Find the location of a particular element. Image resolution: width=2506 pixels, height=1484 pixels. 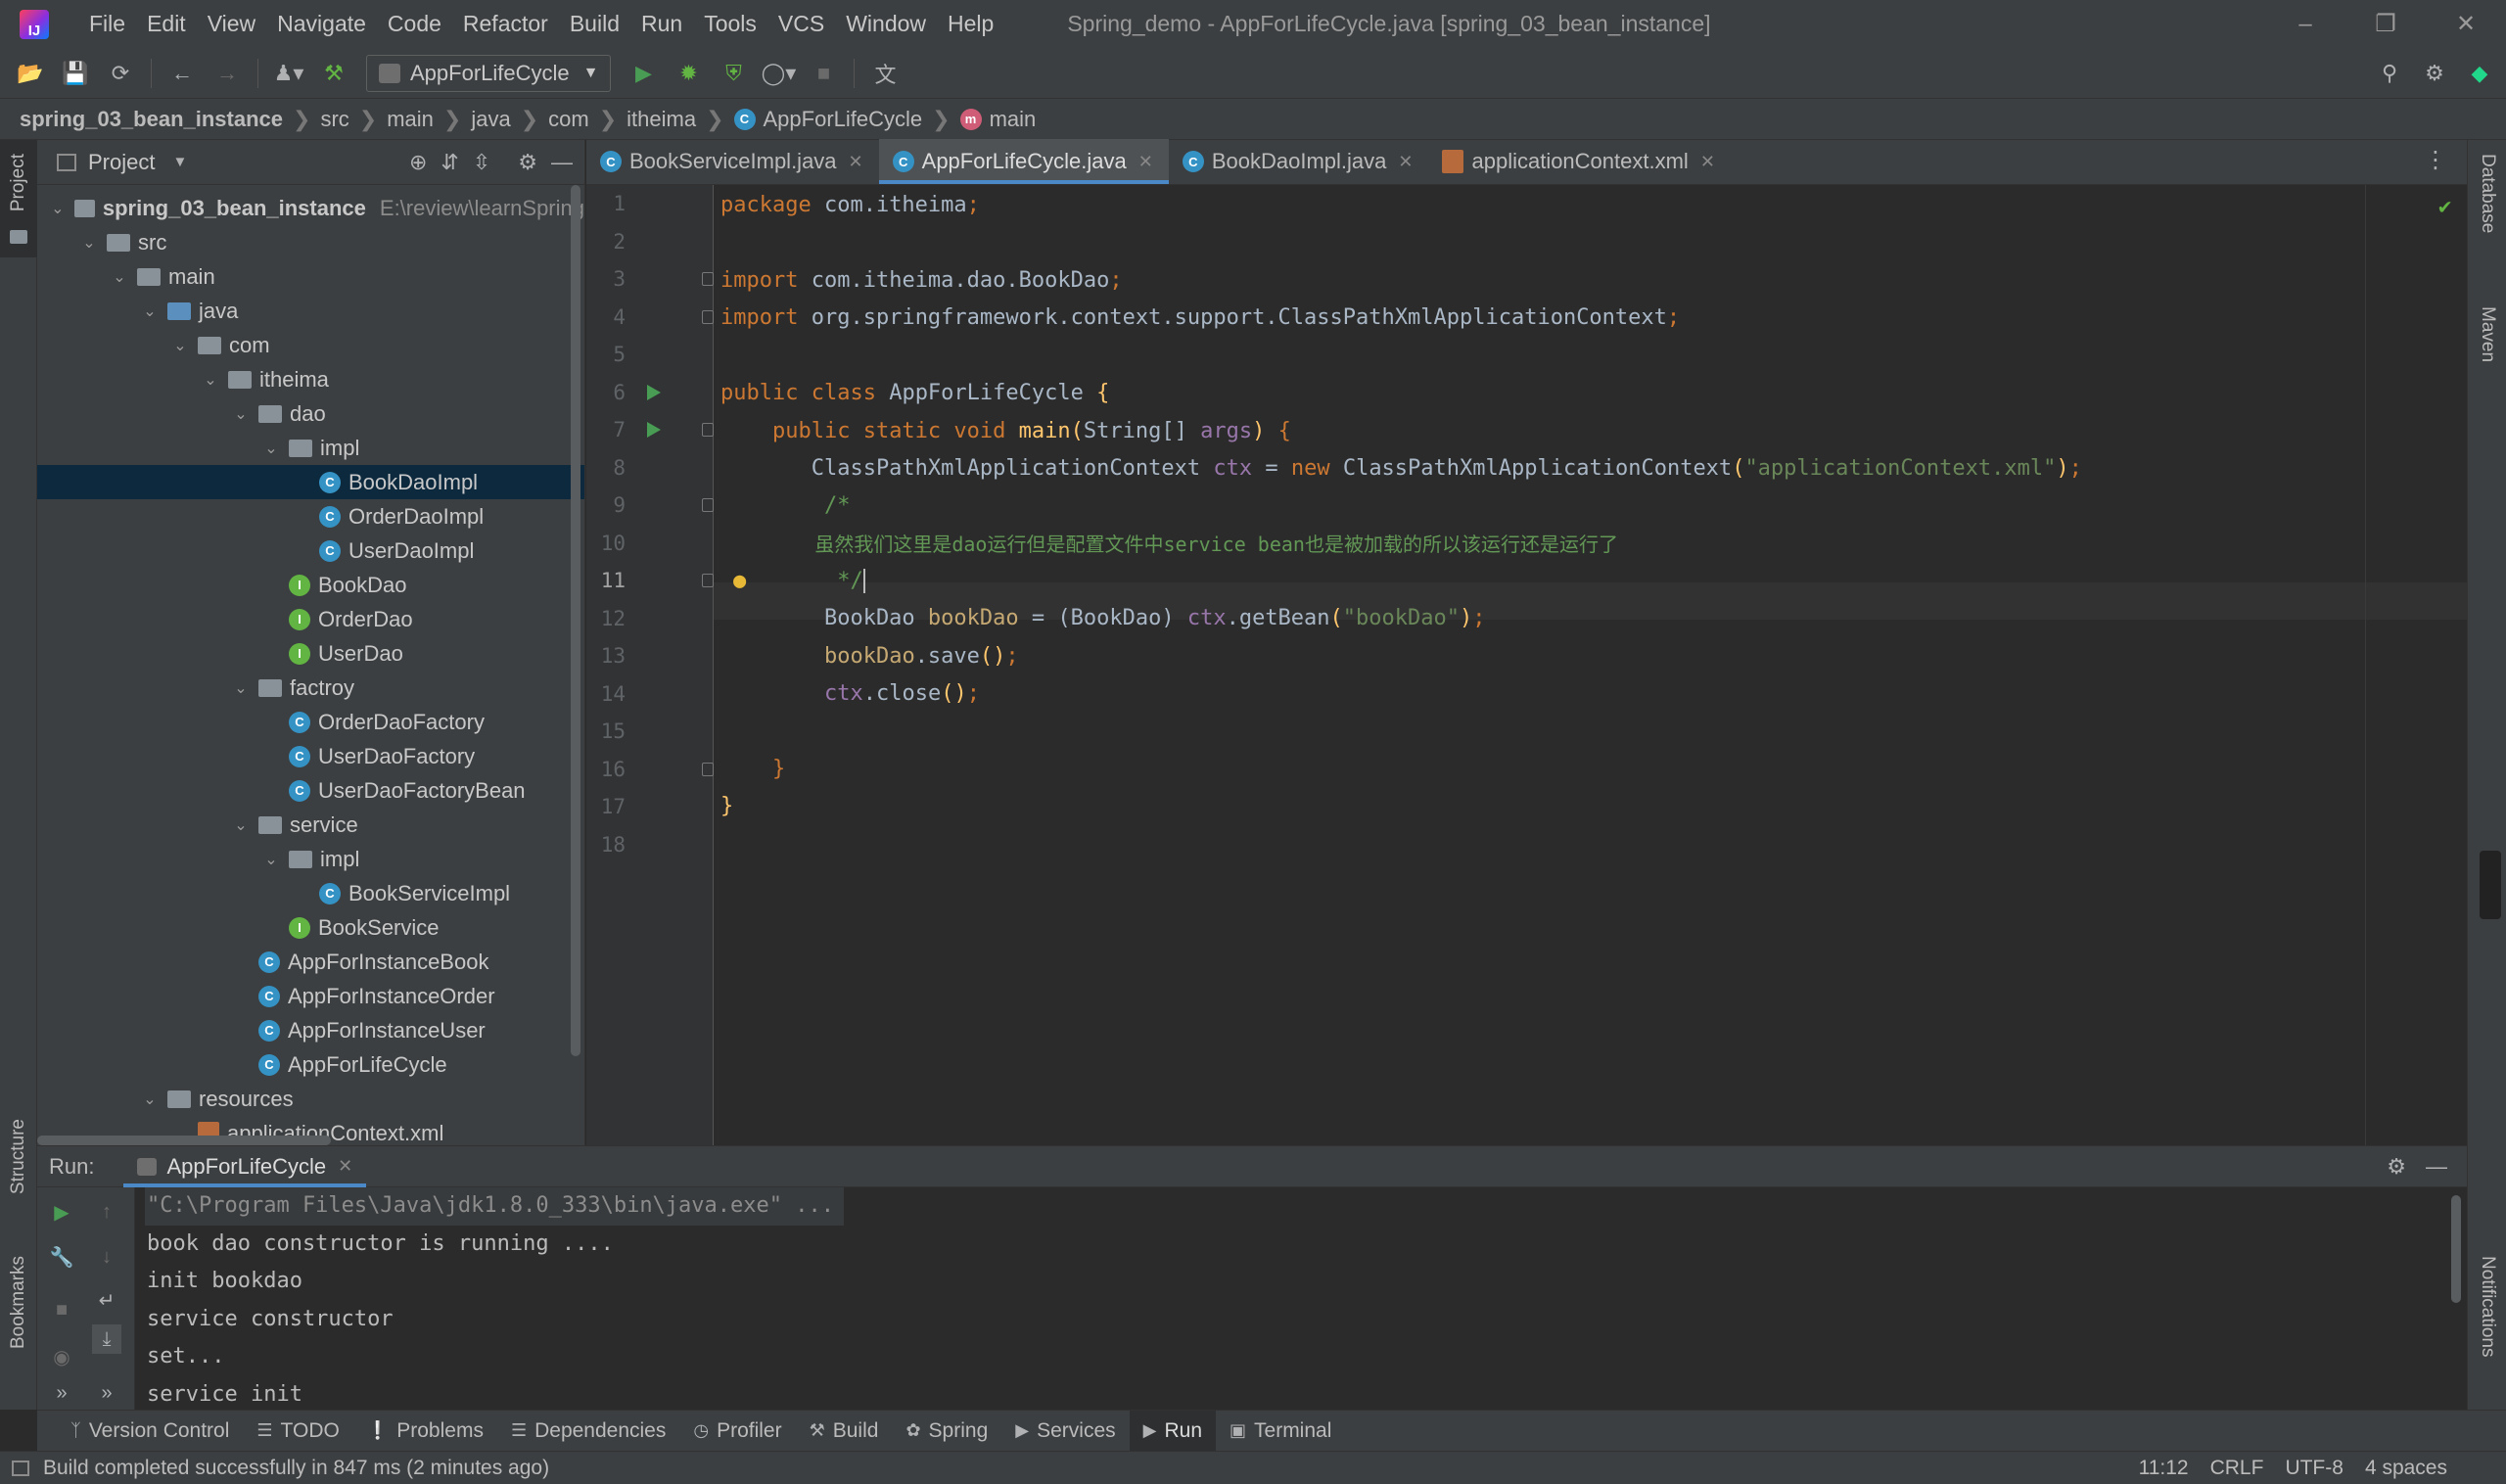

tree-item: C BookDaoImpl is located at coordinates (310, 482).